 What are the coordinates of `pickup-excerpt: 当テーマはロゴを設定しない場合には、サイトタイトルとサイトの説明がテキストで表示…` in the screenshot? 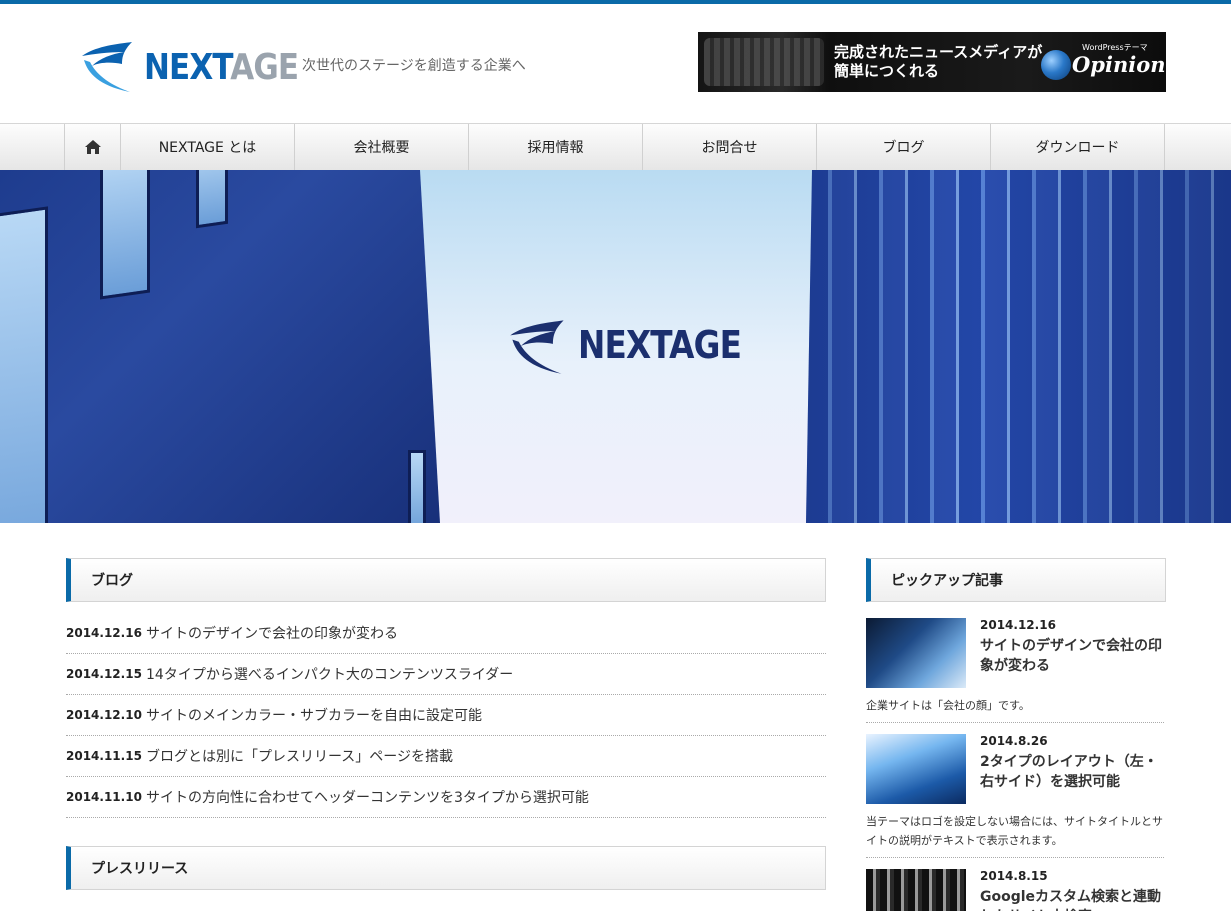 It's located at (1014, 831).